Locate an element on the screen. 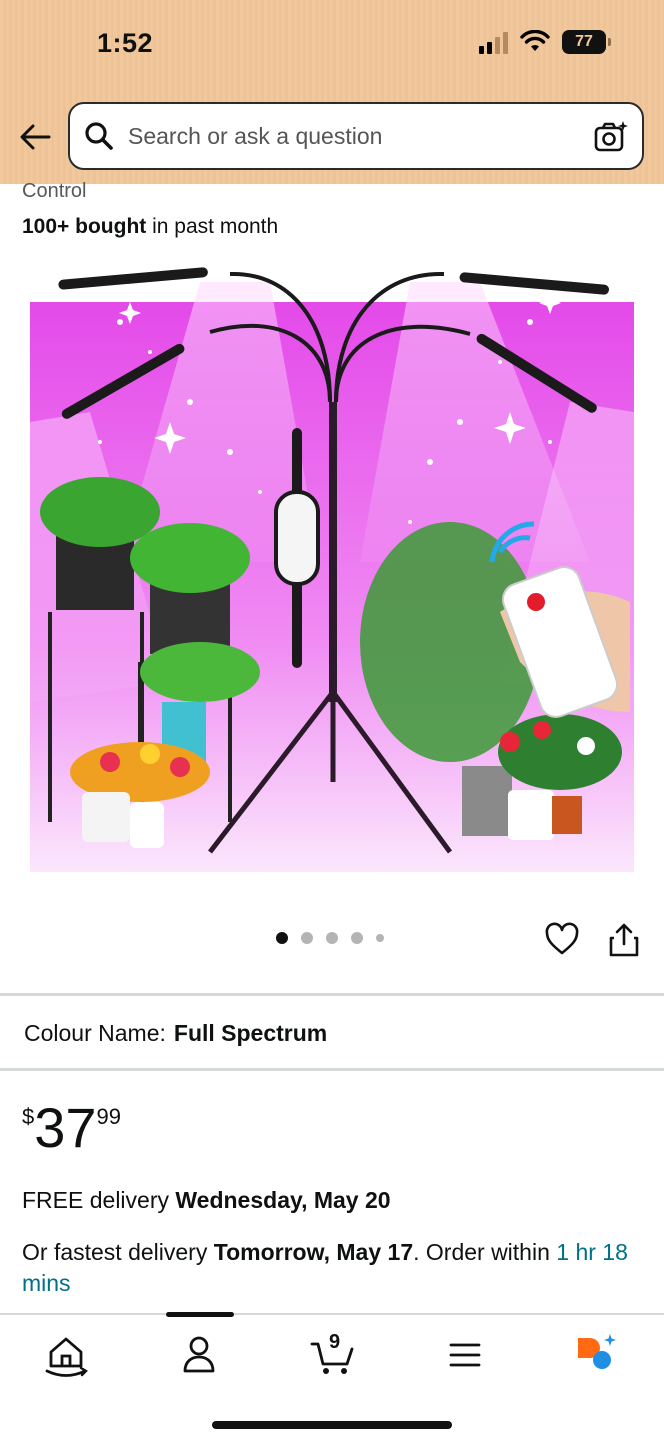 Image resolution: width=664 pixels, height=1440 pixels. colour-selector: Colour Name: Full Spectrum is located at coordinates (175, 1033).